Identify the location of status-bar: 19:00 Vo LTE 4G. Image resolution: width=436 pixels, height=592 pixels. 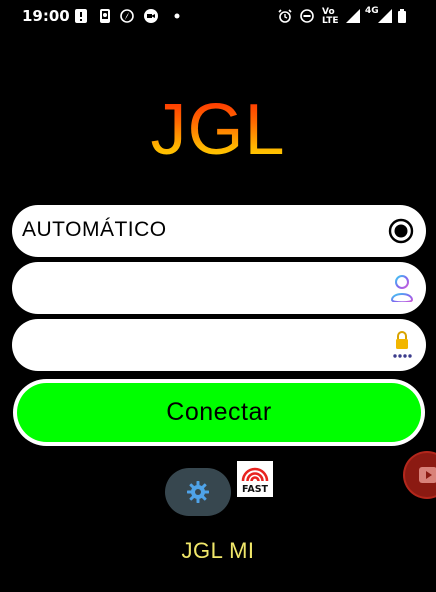
(218, 17).